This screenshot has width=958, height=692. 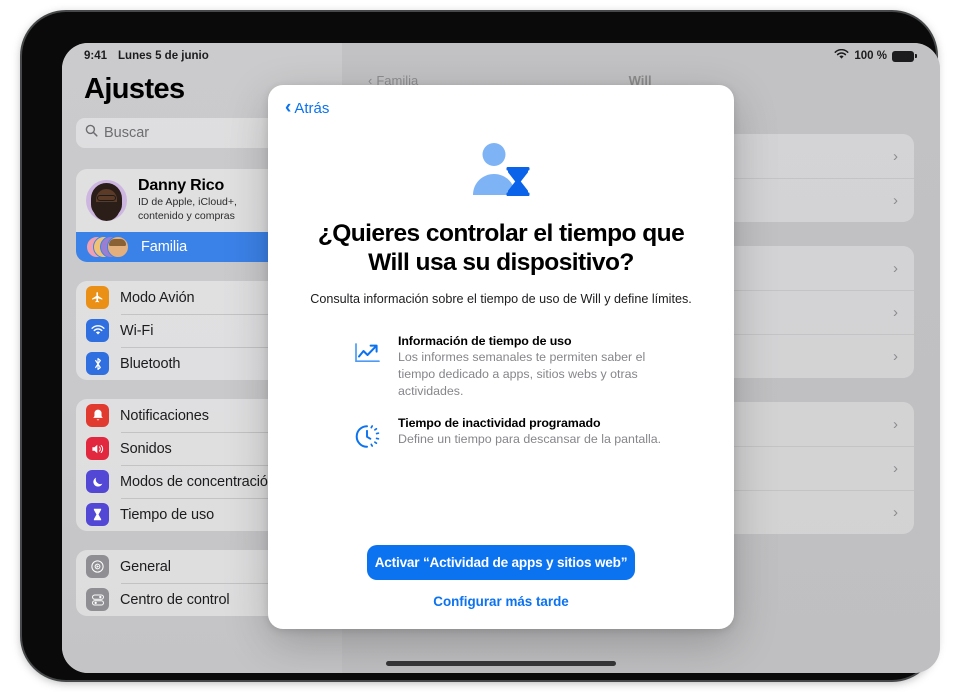 I want to click on sidebar-item-label: Modo Avión, so click(x=157, y=297).